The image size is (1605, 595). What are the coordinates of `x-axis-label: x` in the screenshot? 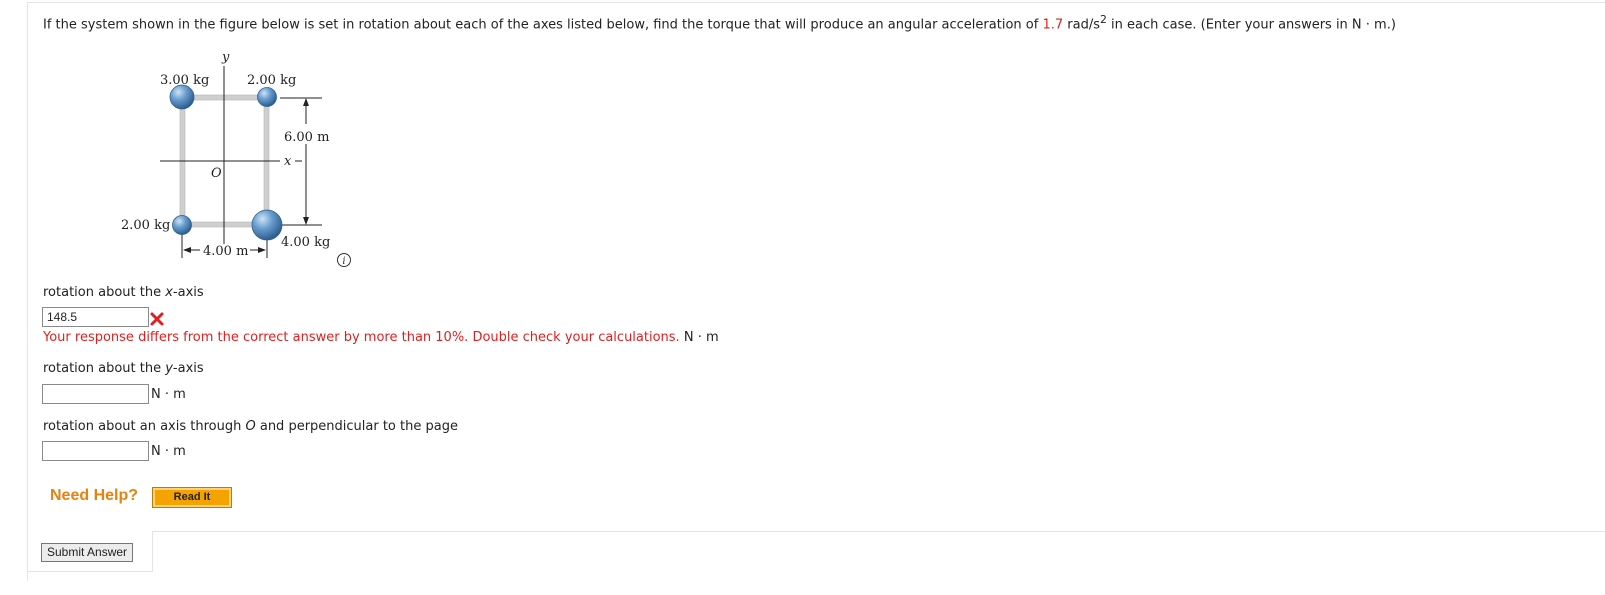 It's located at (288, 161).